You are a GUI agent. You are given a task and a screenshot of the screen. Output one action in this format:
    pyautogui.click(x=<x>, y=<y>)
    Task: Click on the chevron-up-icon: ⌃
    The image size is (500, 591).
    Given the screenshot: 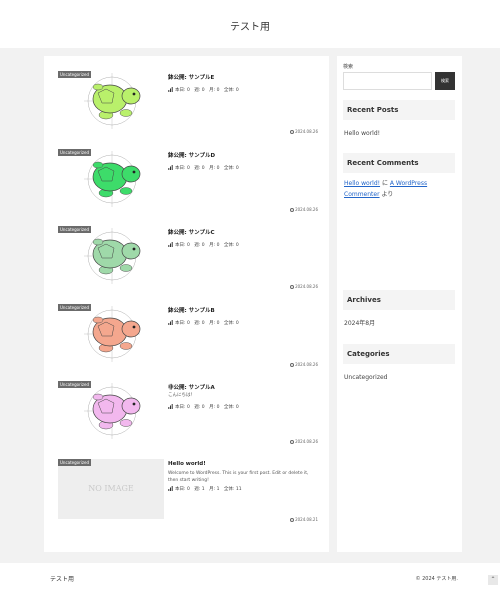 What is the action you would take?
    pyautogui.click(x=493, y=579)
    